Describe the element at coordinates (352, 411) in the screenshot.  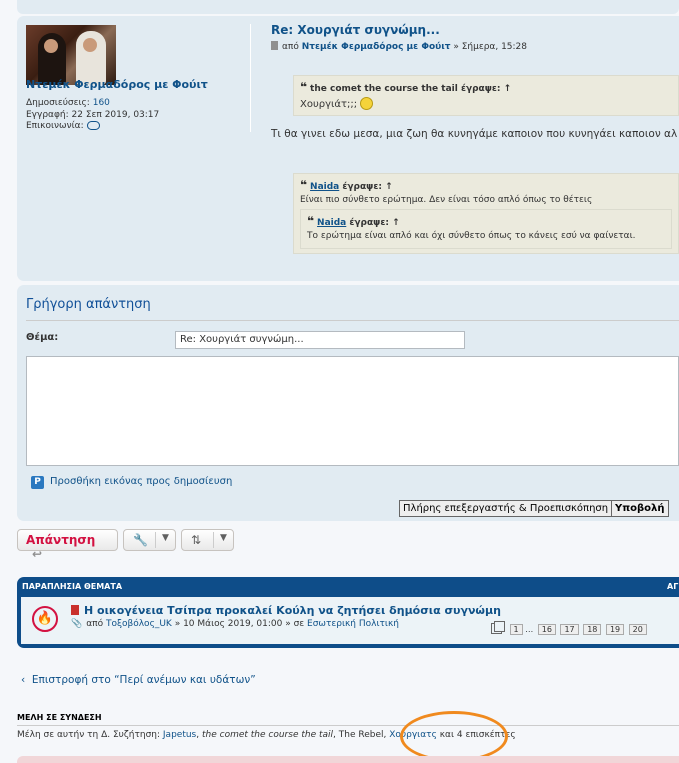
I see `message-textarea` at that location.